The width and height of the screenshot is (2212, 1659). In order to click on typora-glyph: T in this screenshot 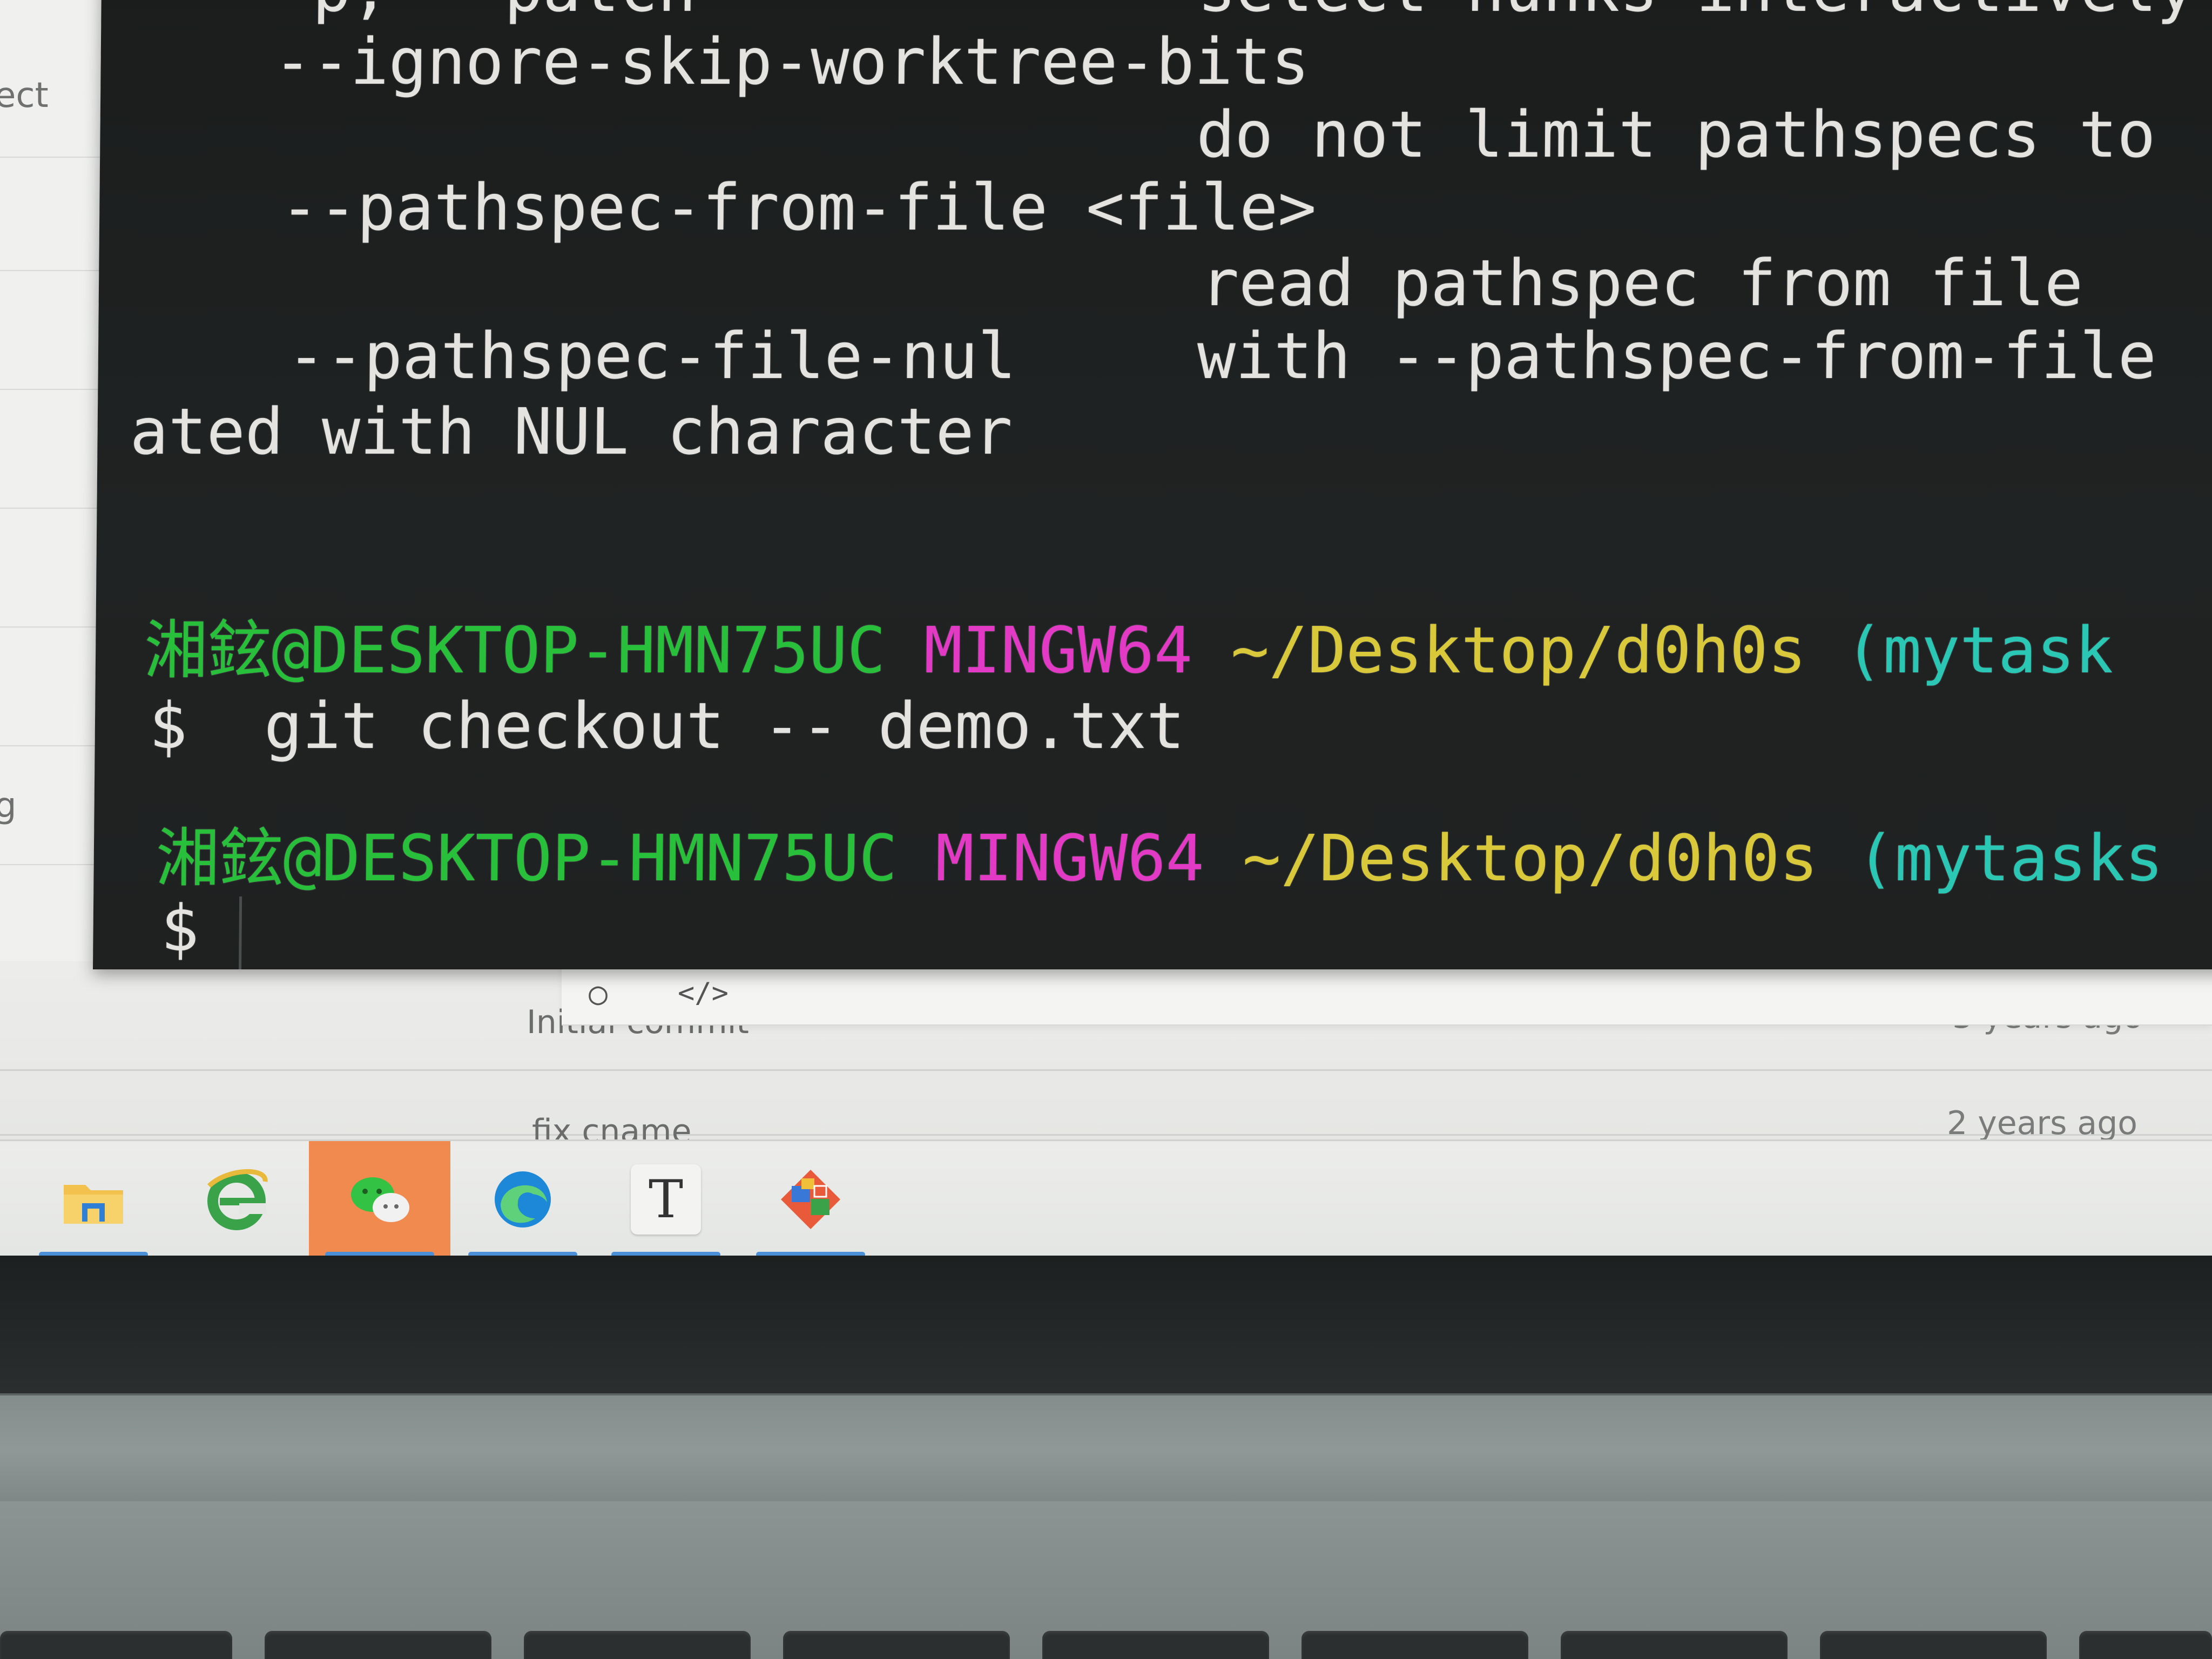, I will do `click(666, 1199)`.